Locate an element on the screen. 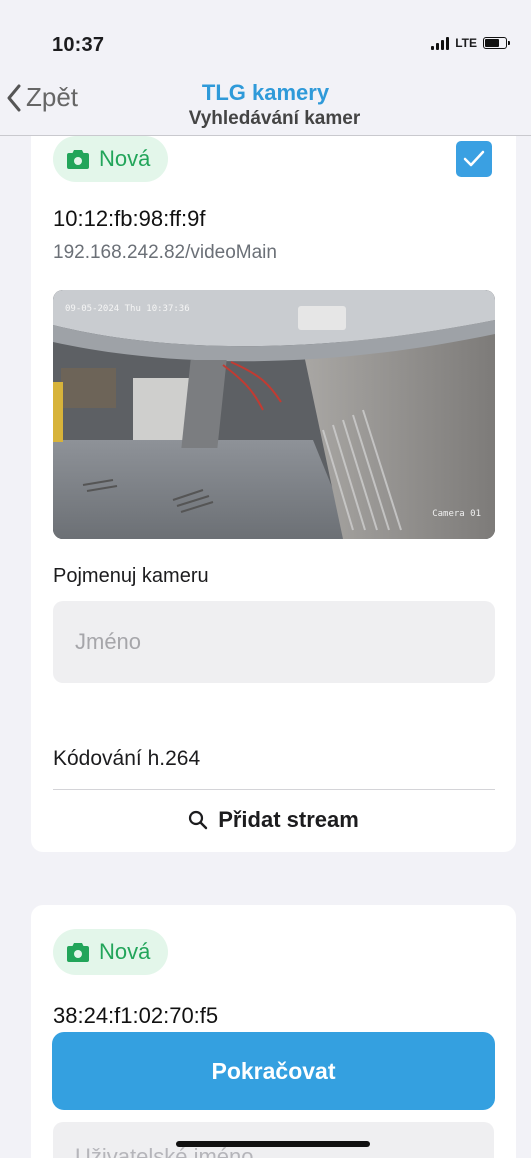 The image size is (531, 1158). search-icon is located at coordinates (198, 820).